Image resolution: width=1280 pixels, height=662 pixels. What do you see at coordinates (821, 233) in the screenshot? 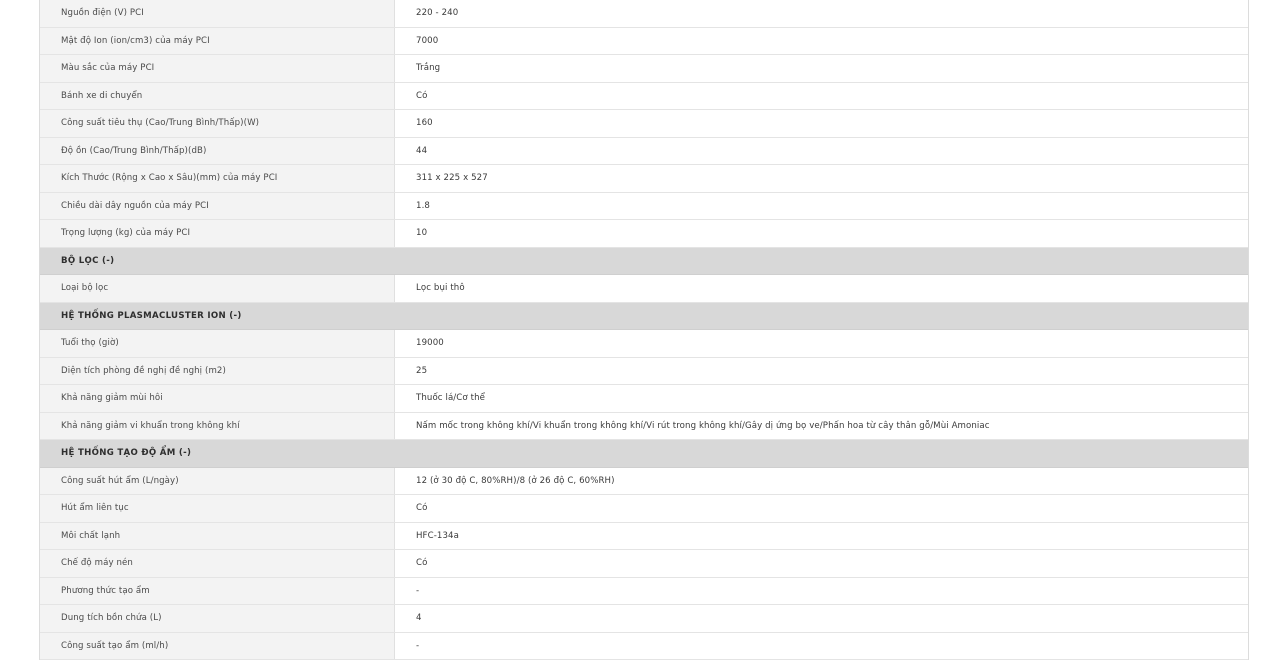
I see `spec-value: 10` at bounding box center [821, 233].